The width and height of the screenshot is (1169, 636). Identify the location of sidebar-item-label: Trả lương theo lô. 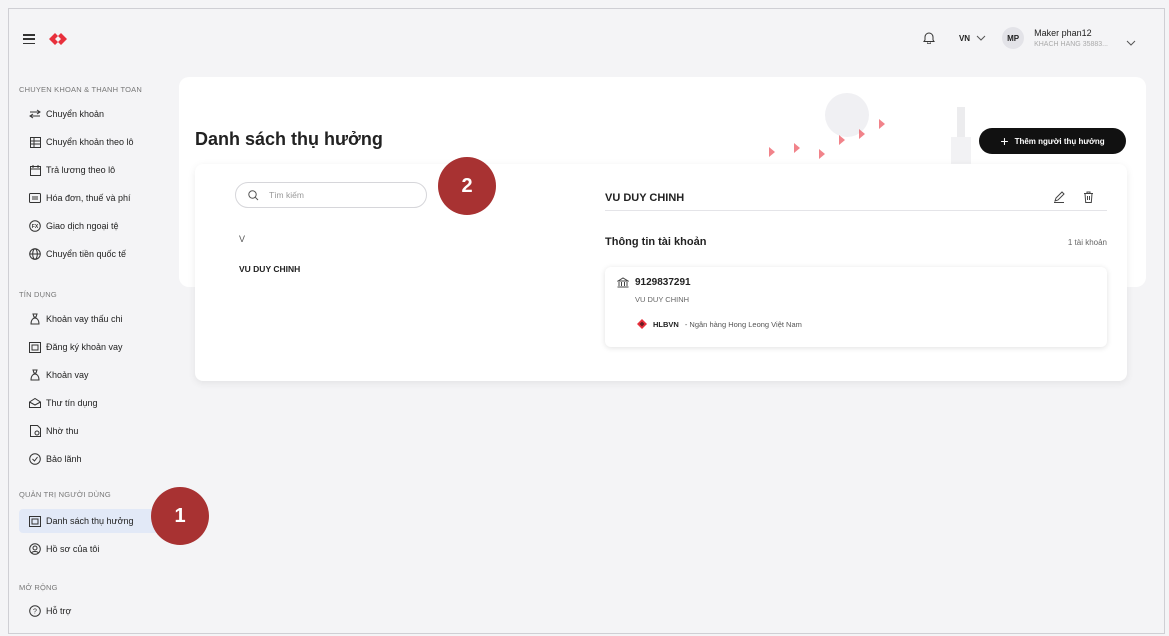
(81, 170).